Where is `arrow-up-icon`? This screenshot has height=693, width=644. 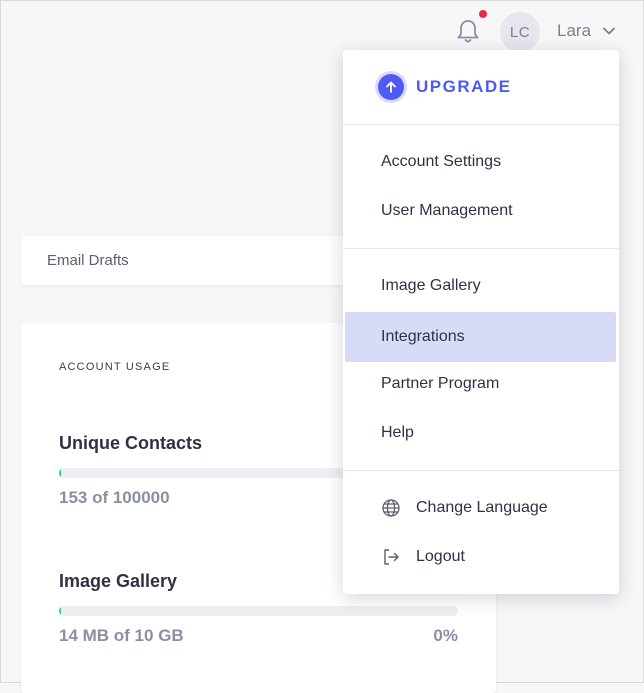 arrow-up-icon is located at coordinates (391, 87).